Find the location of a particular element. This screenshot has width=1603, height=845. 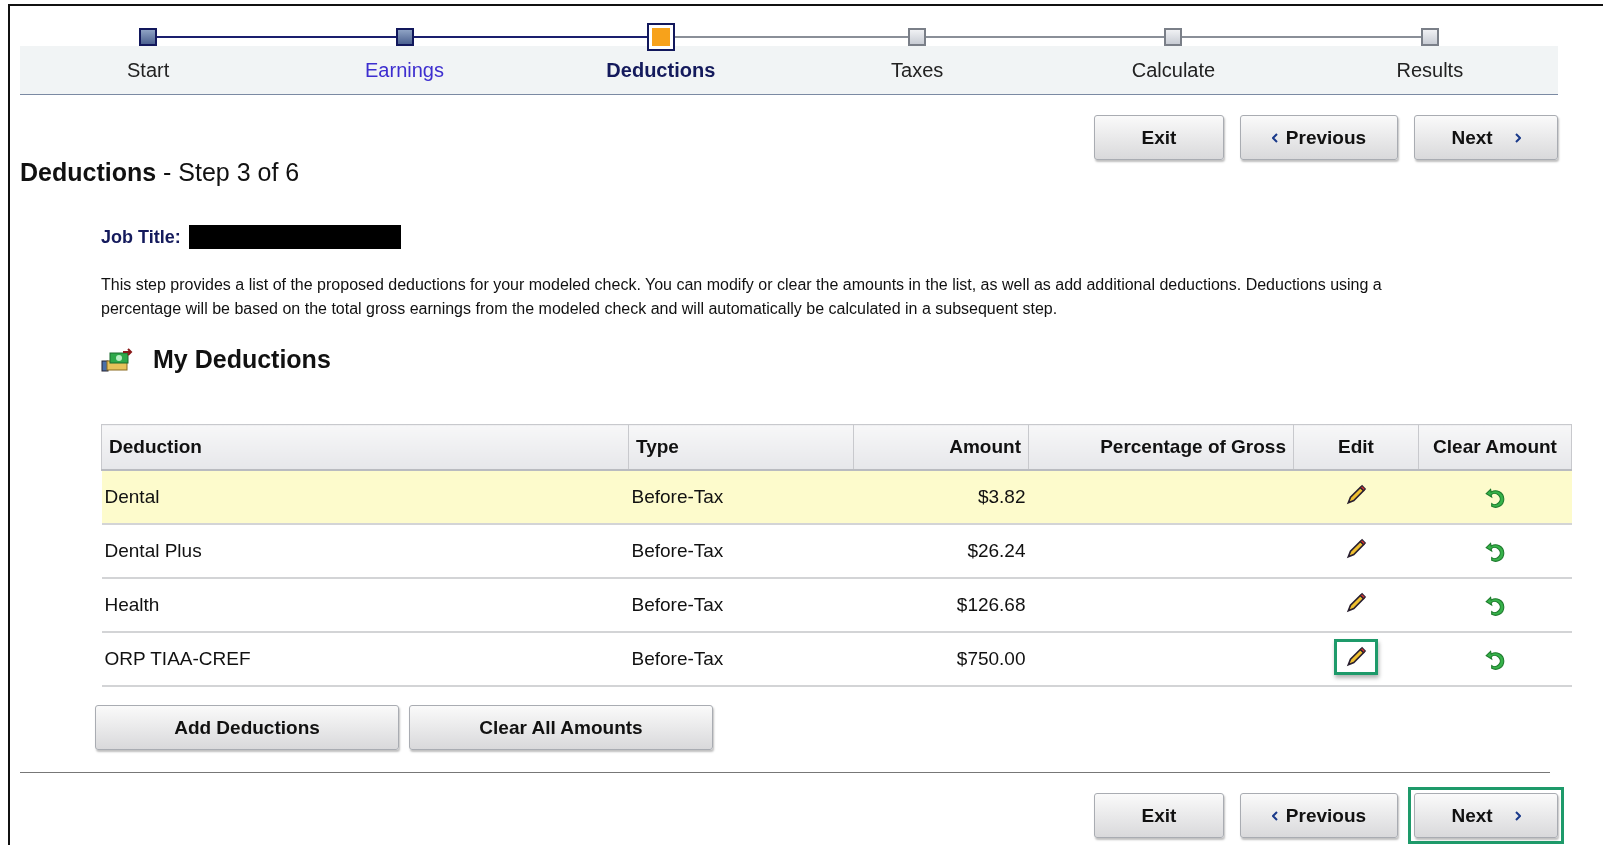

clear-all-button: Clear All Amounts is located at coordinates (561, 727).